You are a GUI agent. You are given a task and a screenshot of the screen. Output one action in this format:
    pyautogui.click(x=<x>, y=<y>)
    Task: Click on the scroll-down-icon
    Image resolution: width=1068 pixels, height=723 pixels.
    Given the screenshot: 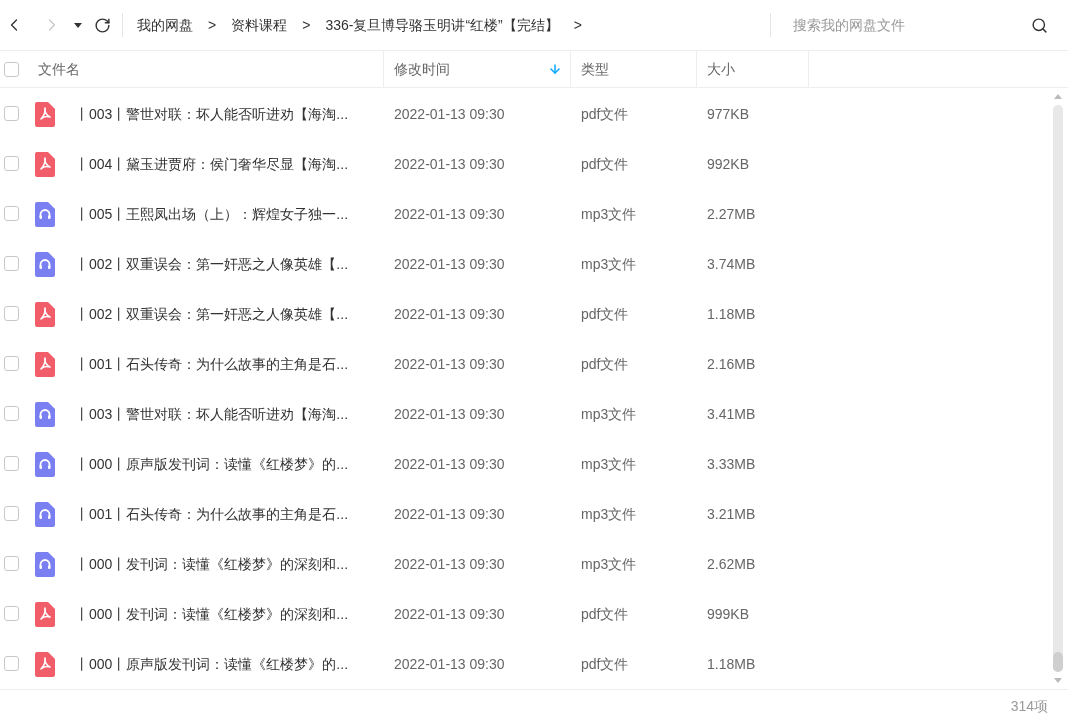 What is the action you would take?
    pyautogui.click(x=1058, y=680)
    